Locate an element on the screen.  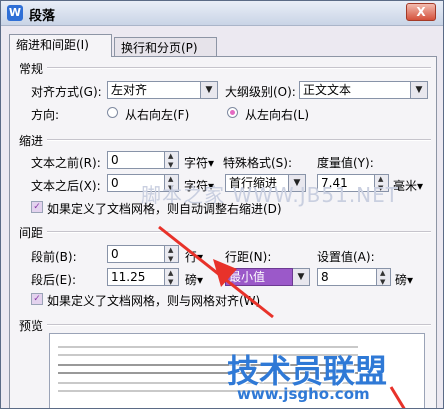
tab-indent-spacing: 缩进和间距(I) is located at coordinates (60, 45).